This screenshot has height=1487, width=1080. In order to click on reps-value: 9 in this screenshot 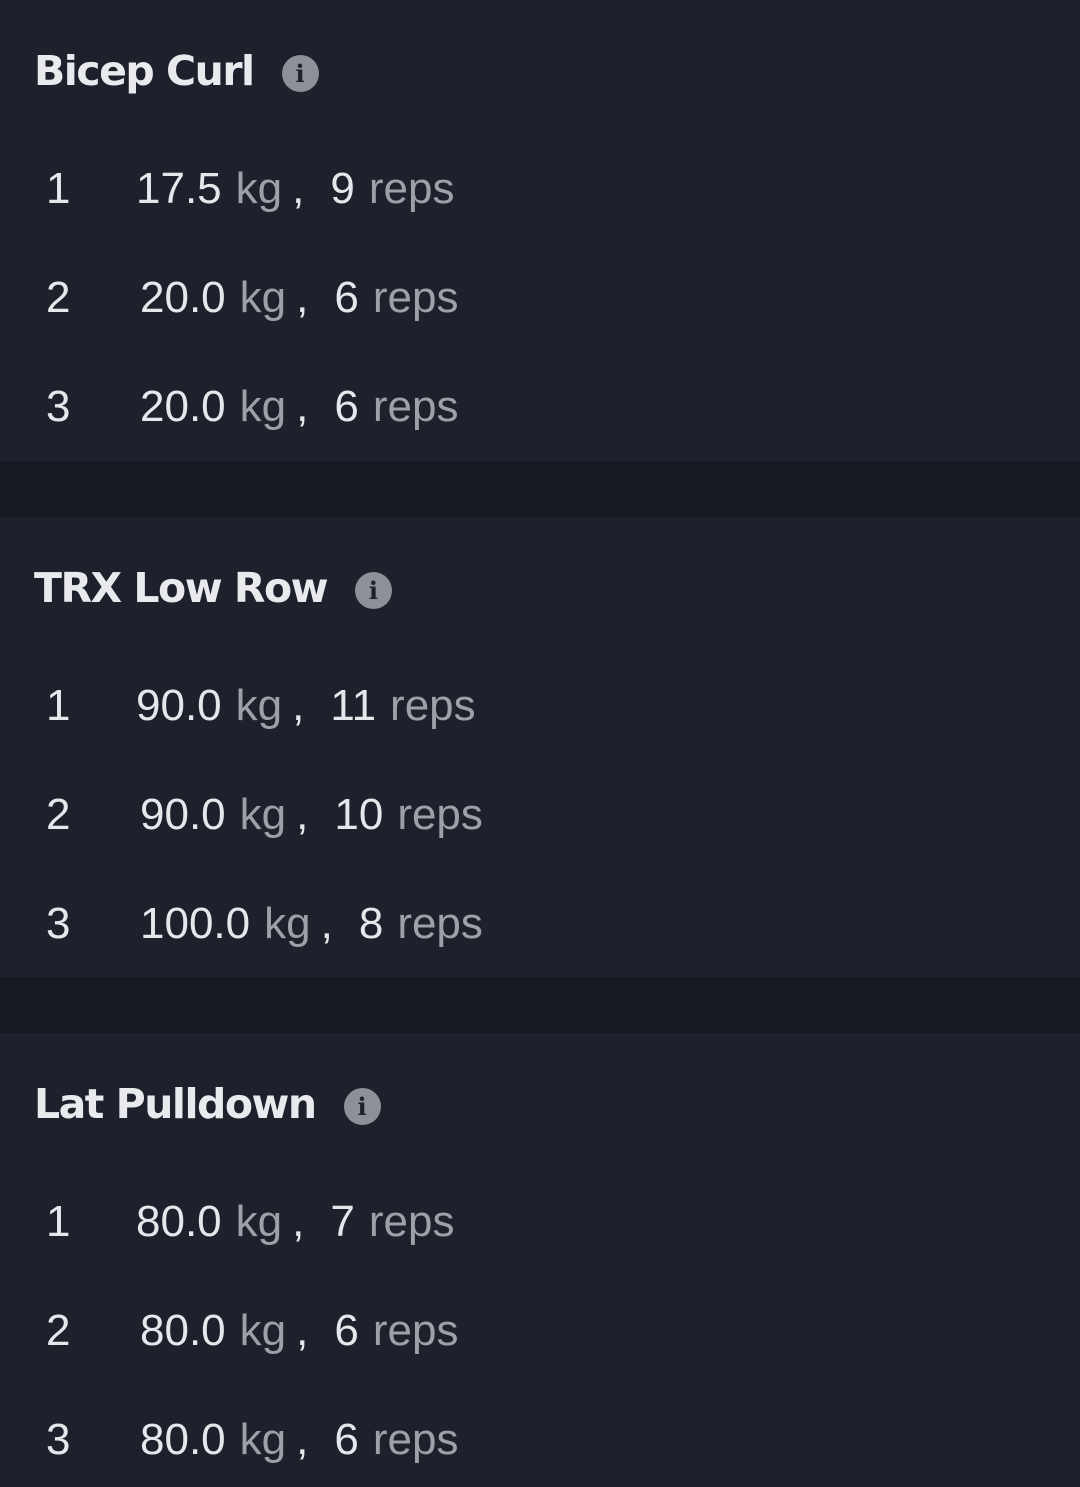, I will do `click(342, 188)`.